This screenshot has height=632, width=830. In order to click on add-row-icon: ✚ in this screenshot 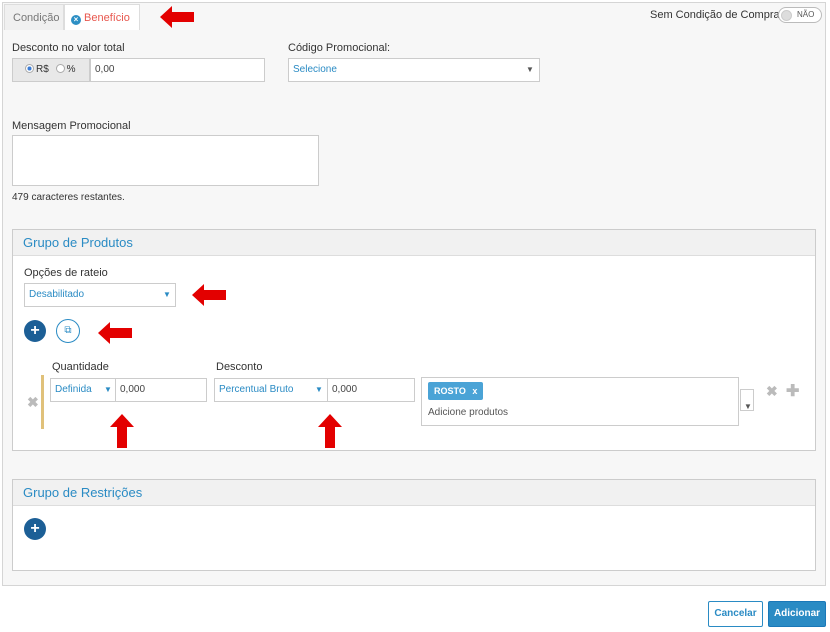, I will do `click(792, 391)`.